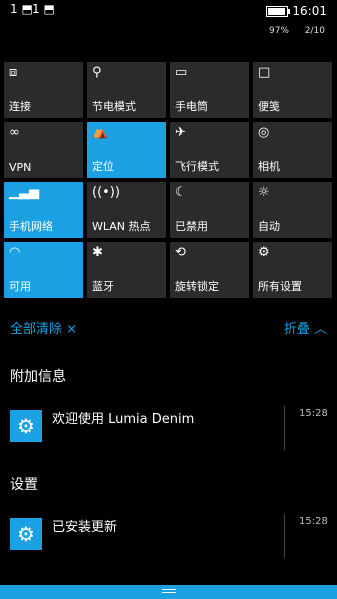 Image resolution: width=337 pixels, height=599 pixels. Describe the element at coordinates (43, 327) in the screenshot. I see `clear-all-button: 全部清除 ×` at that location.